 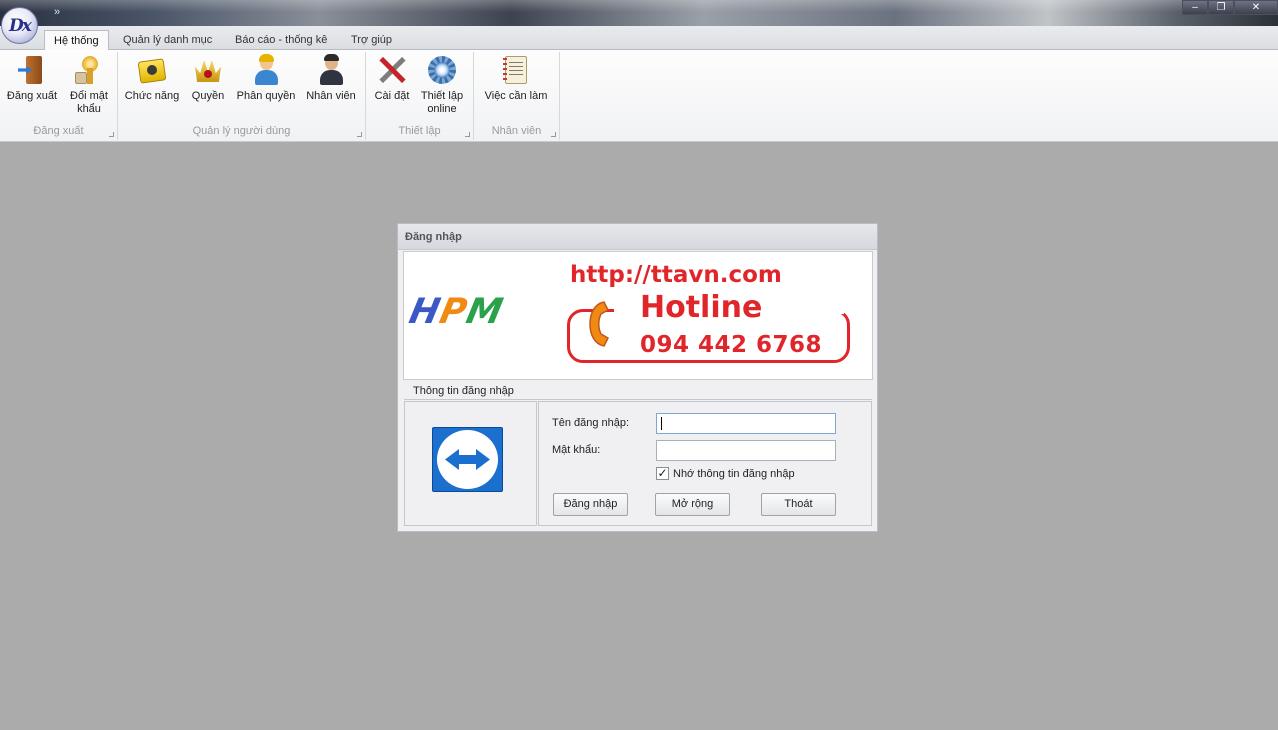 What do you see at coordinates (639, 13) in the screenshot?
I see `title-bar` at bounding box center [639, 13].